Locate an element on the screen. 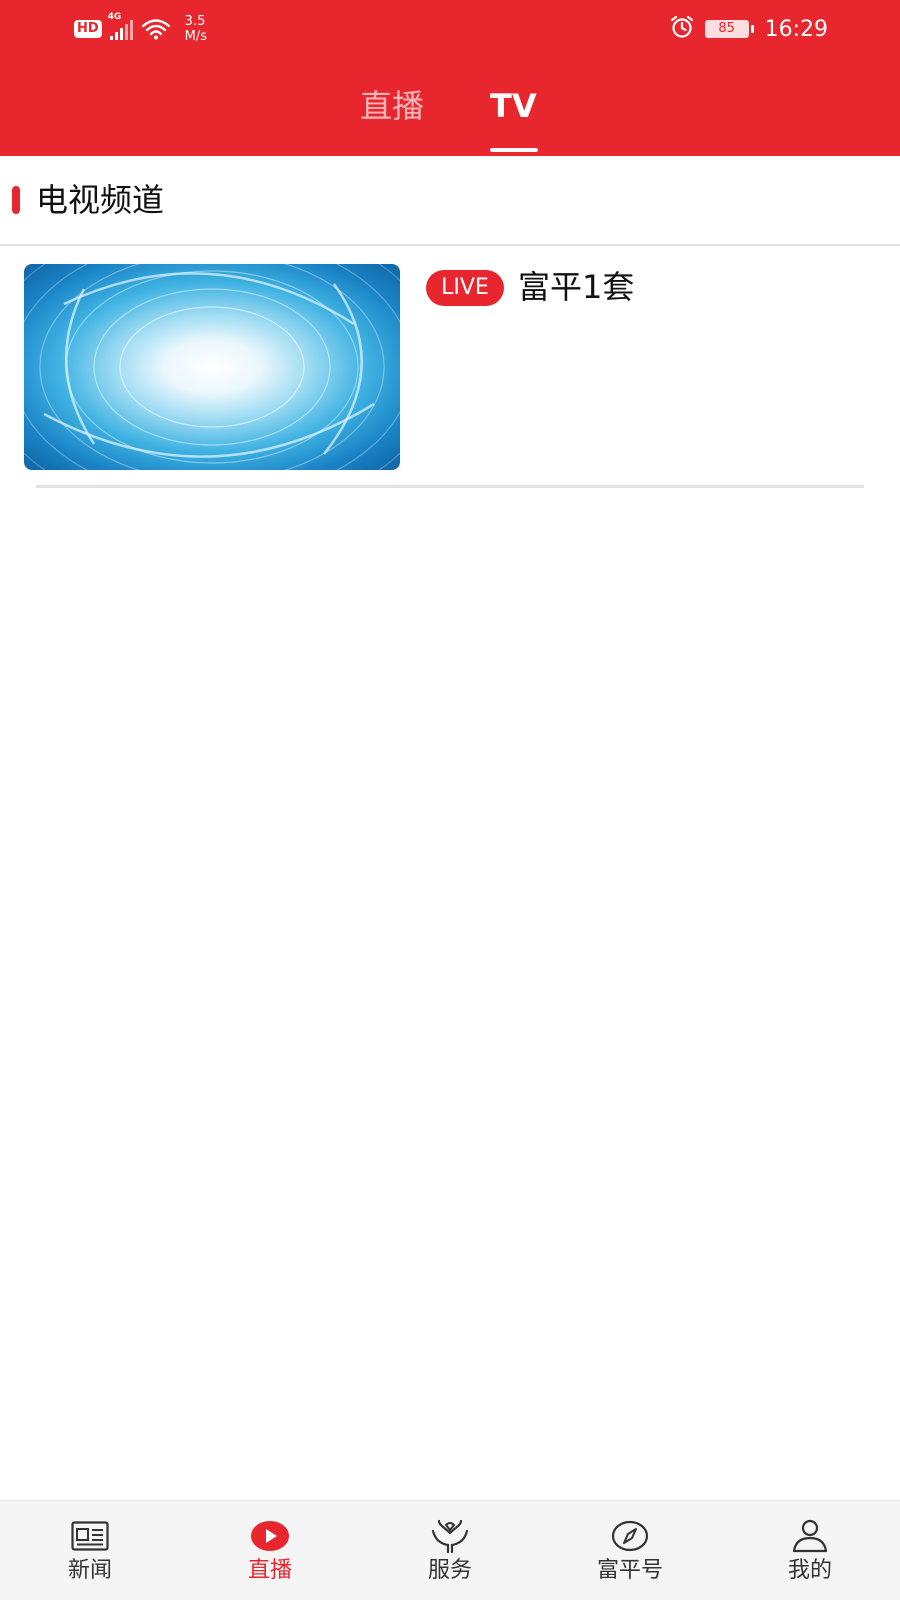  nav-item-live: 直播 is located at coordinates (270, 1550).